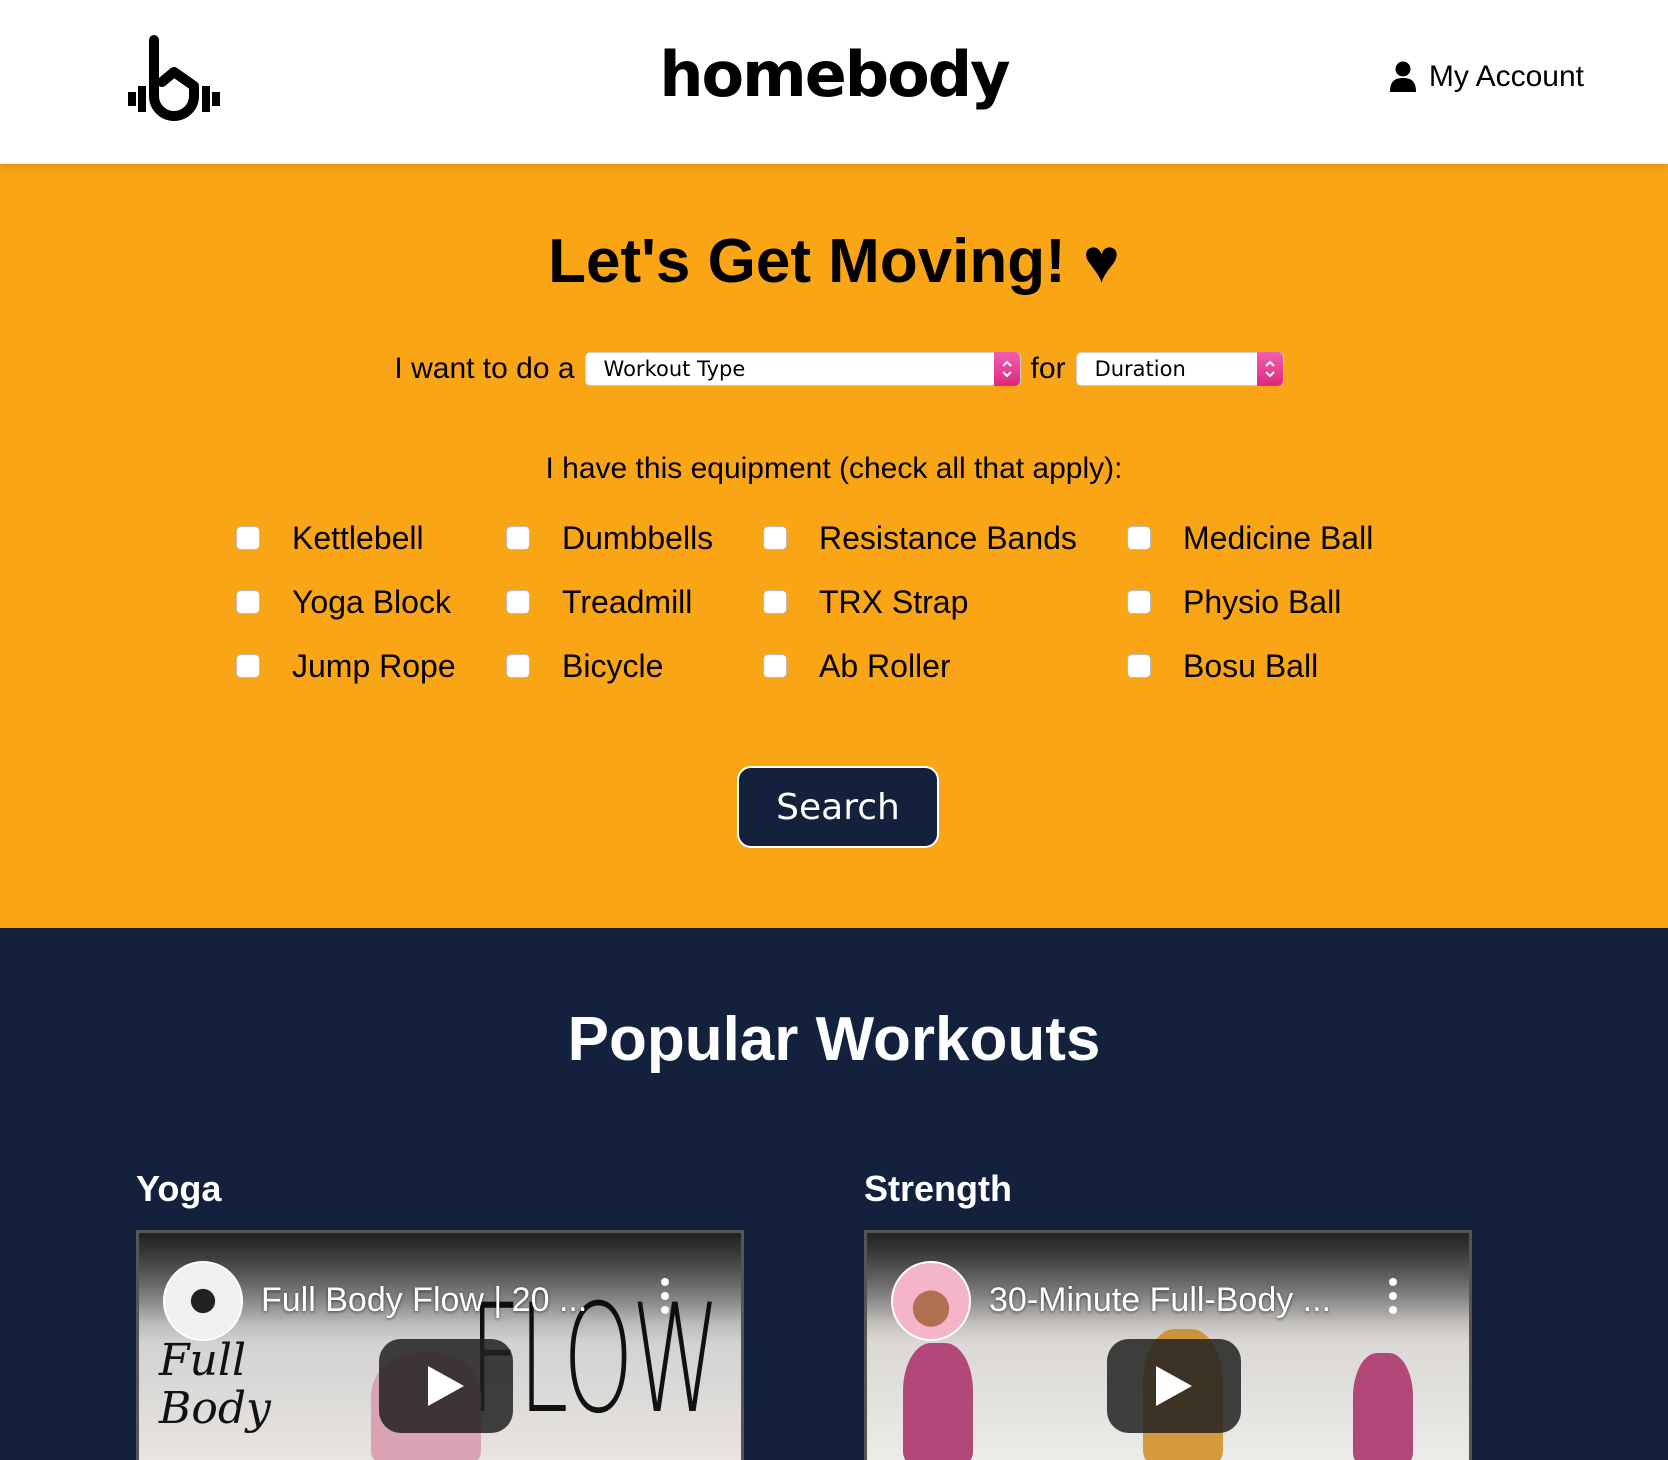  I want to click on workout-picker-row: I want to do a Workout Type for Duration, so click(834, 369).